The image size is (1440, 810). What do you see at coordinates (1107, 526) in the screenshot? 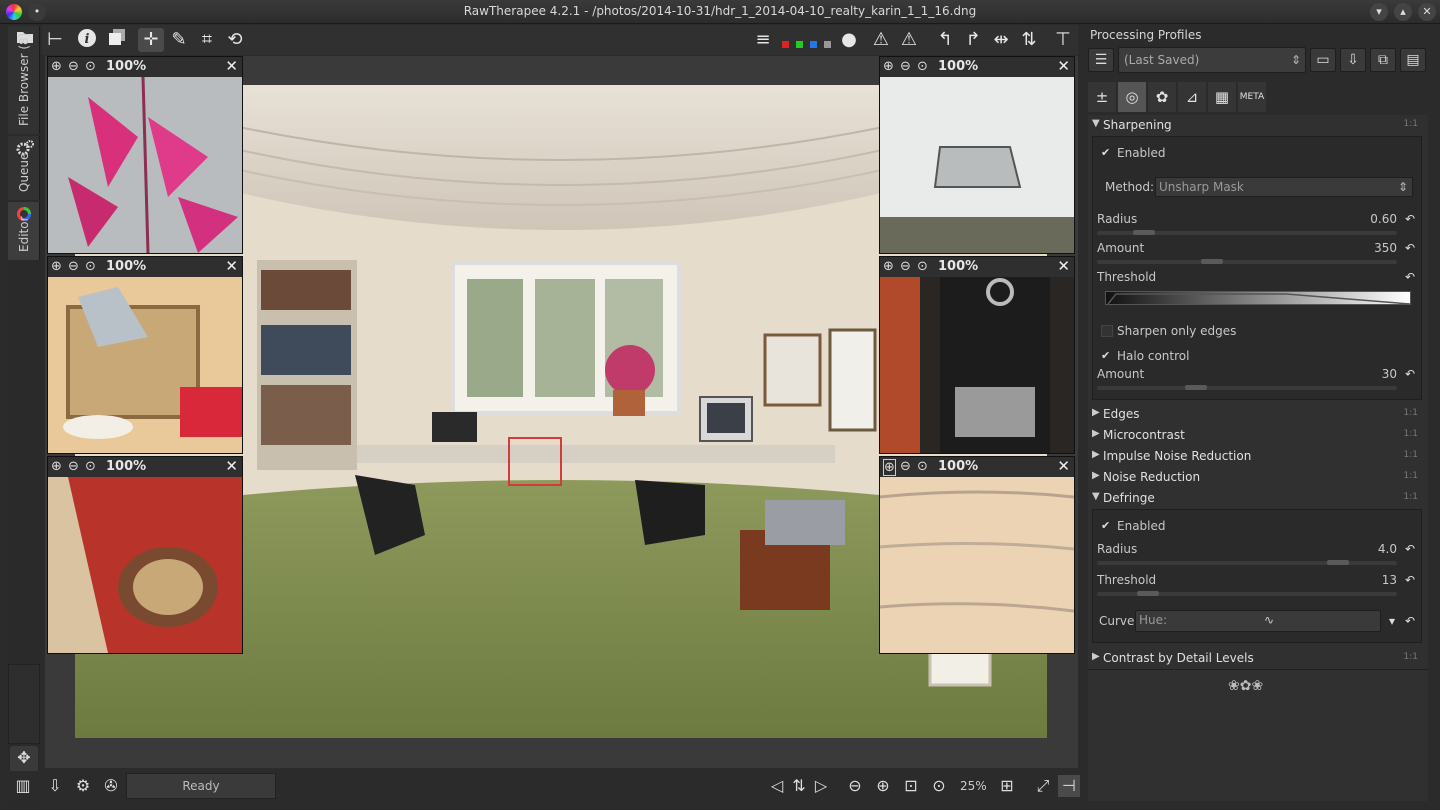
I see `defringe-enabled-checkbox: ✔` at bounding box center [1107, 526].